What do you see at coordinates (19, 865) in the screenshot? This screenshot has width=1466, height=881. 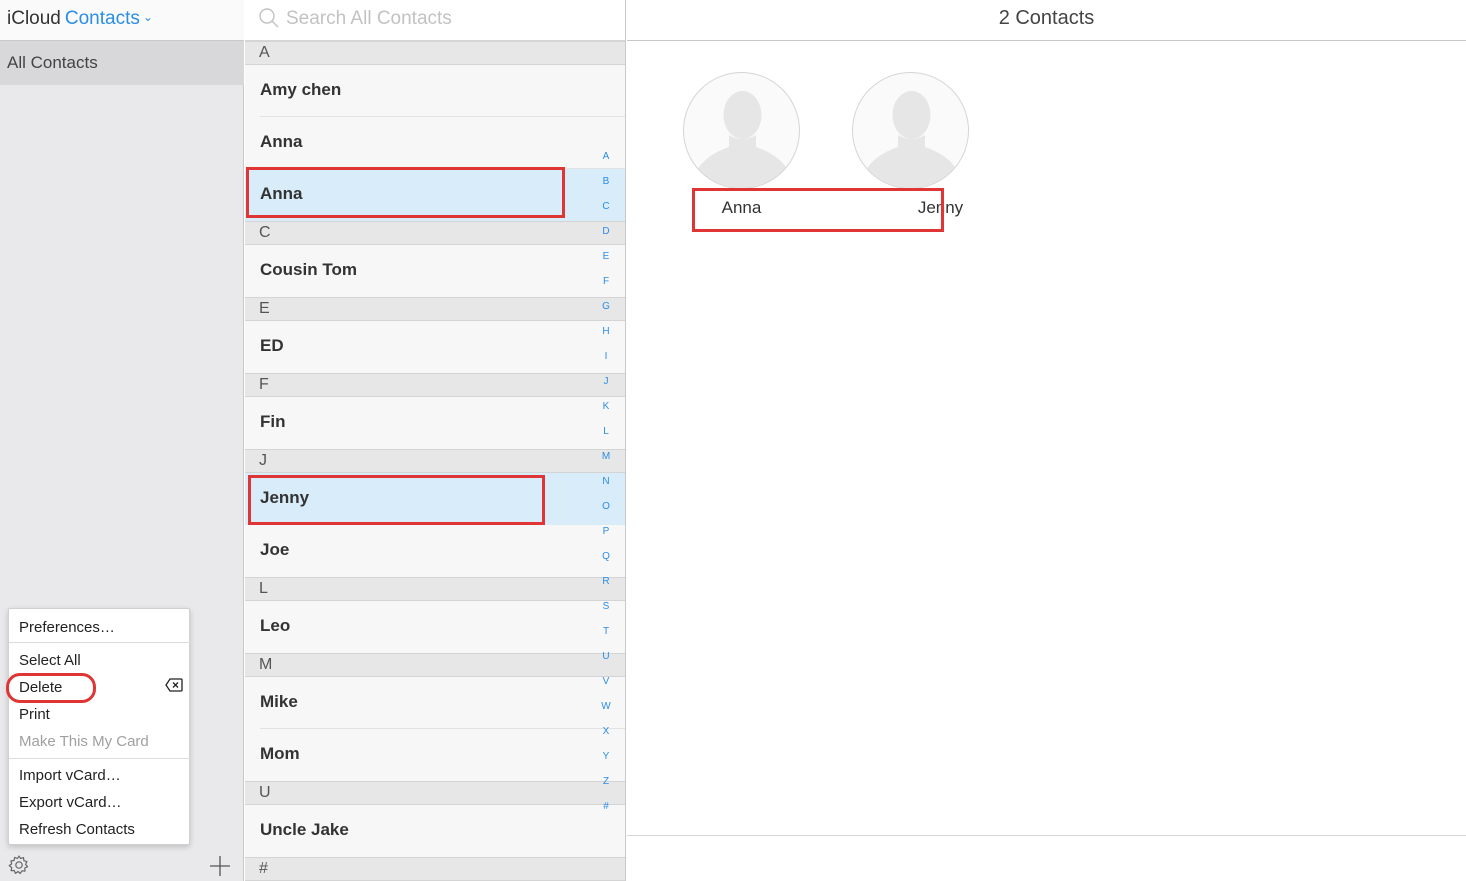 I see `gear-icon` at bounding box center [19, 865].